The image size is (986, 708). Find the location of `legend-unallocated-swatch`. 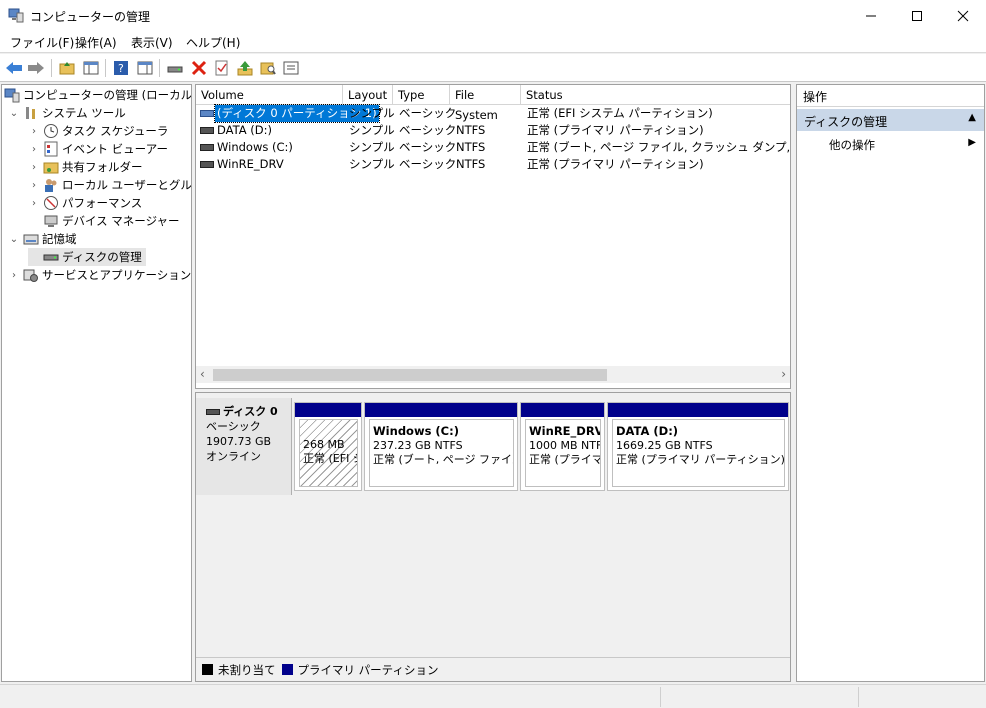

legend-unallocated-swatch is located at coordinates (207, 669).